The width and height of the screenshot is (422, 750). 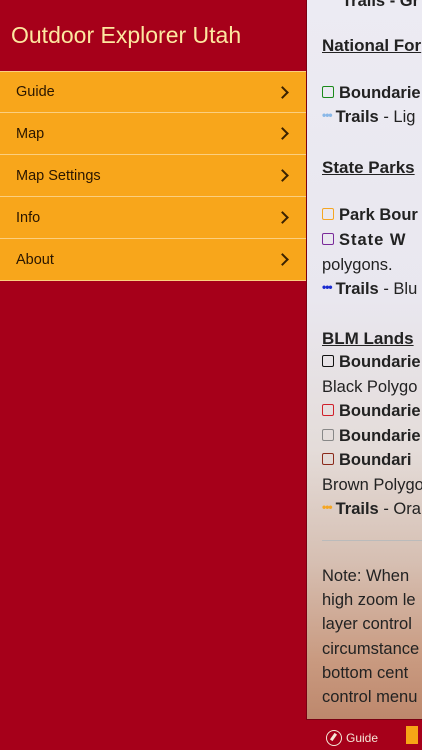 I want to click on menu-item-label: Guide, so click(x=35, y=92).